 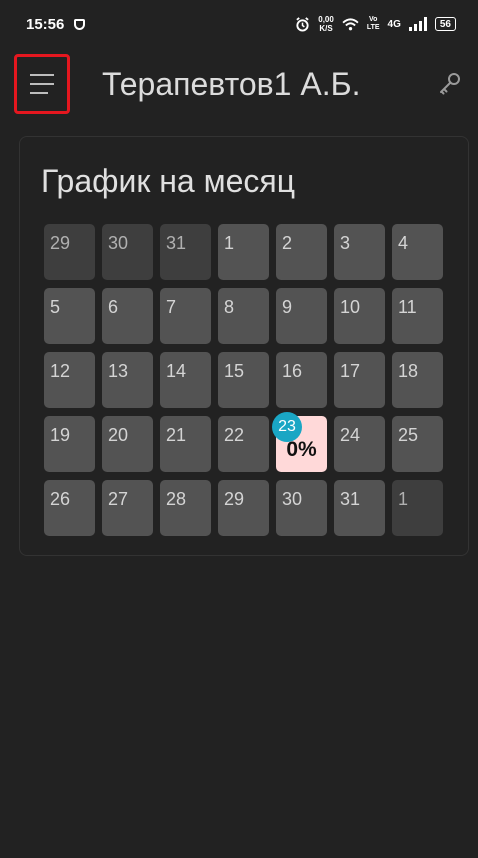 What do you see at coordinates (292, 371) in the screenshot?
I see `day-number: 16` at bounding box center [292, 371].